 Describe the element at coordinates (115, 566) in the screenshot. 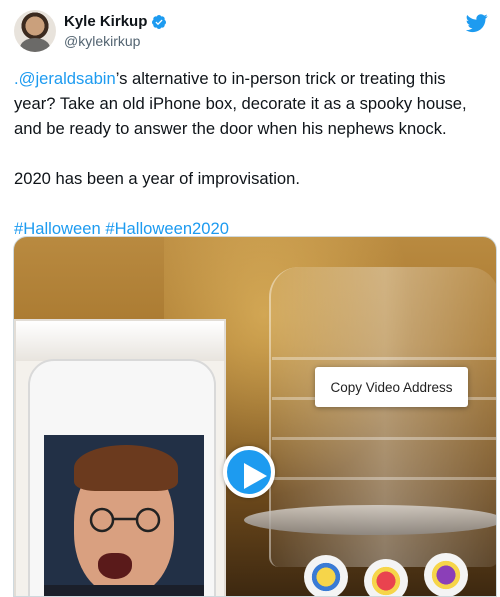

I see `mouth` at that location.